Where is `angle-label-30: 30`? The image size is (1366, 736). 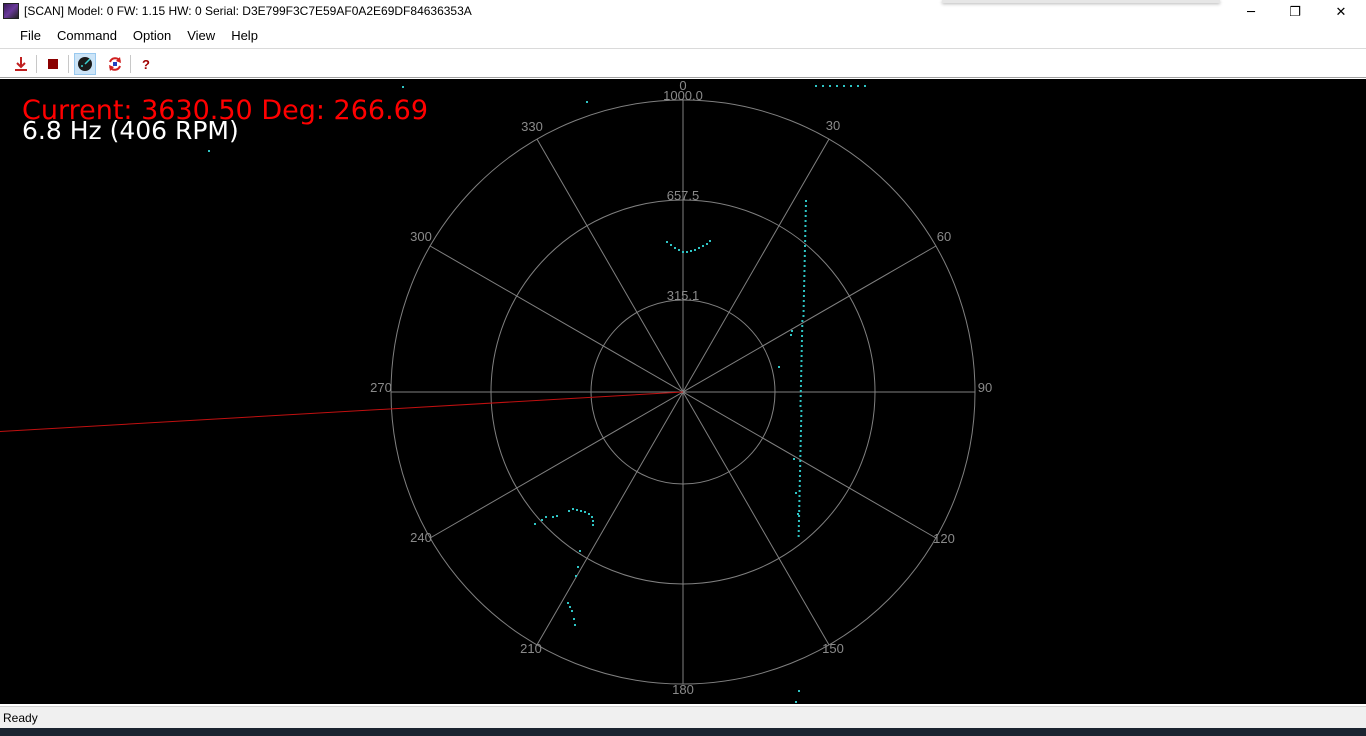 angle-label-30: 30 is located at coordinates (833, 125).